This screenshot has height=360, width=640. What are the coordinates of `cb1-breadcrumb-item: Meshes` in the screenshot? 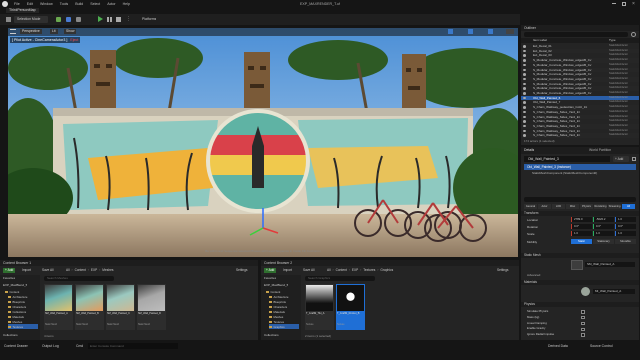 It's located at (107, 270).